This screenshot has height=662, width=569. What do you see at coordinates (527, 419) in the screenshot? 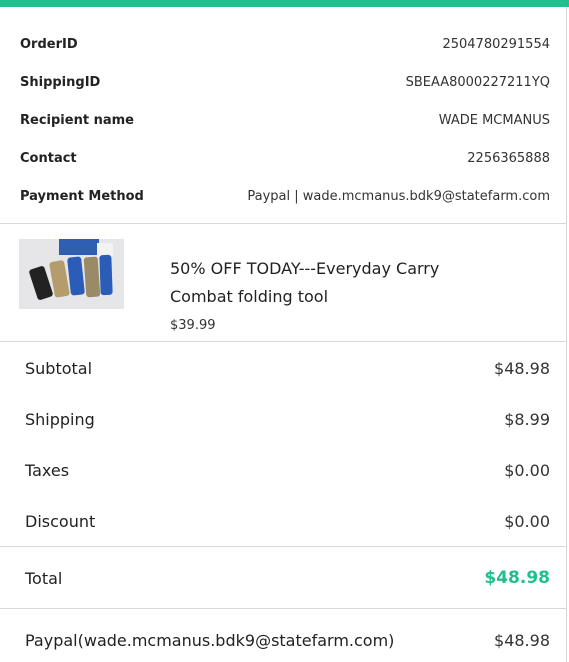
I see `shipping-value: $8.99` at bounding box center [527, 419].